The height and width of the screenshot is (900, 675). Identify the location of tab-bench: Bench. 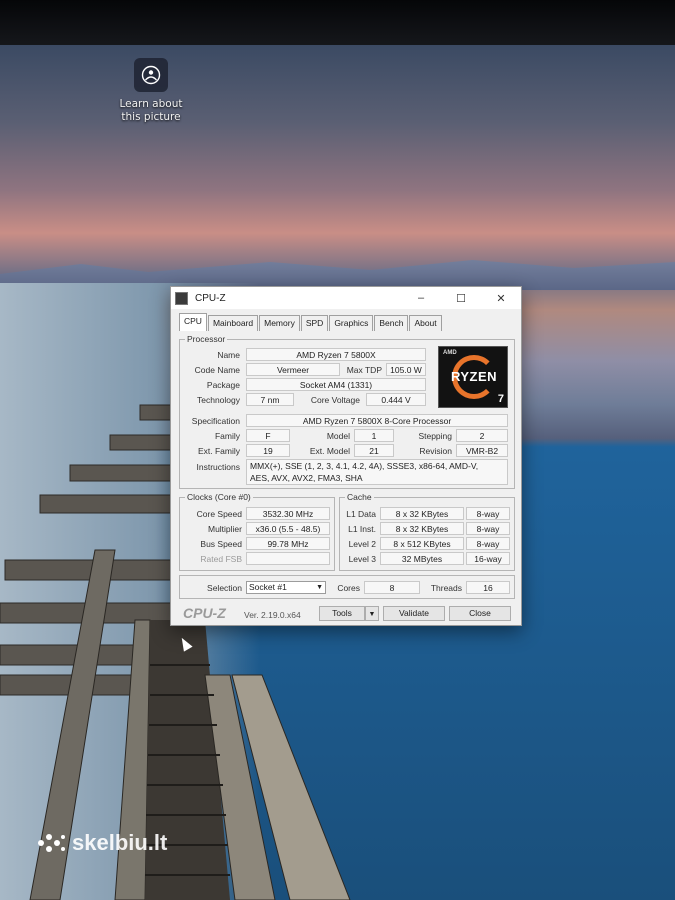
(391, 323).